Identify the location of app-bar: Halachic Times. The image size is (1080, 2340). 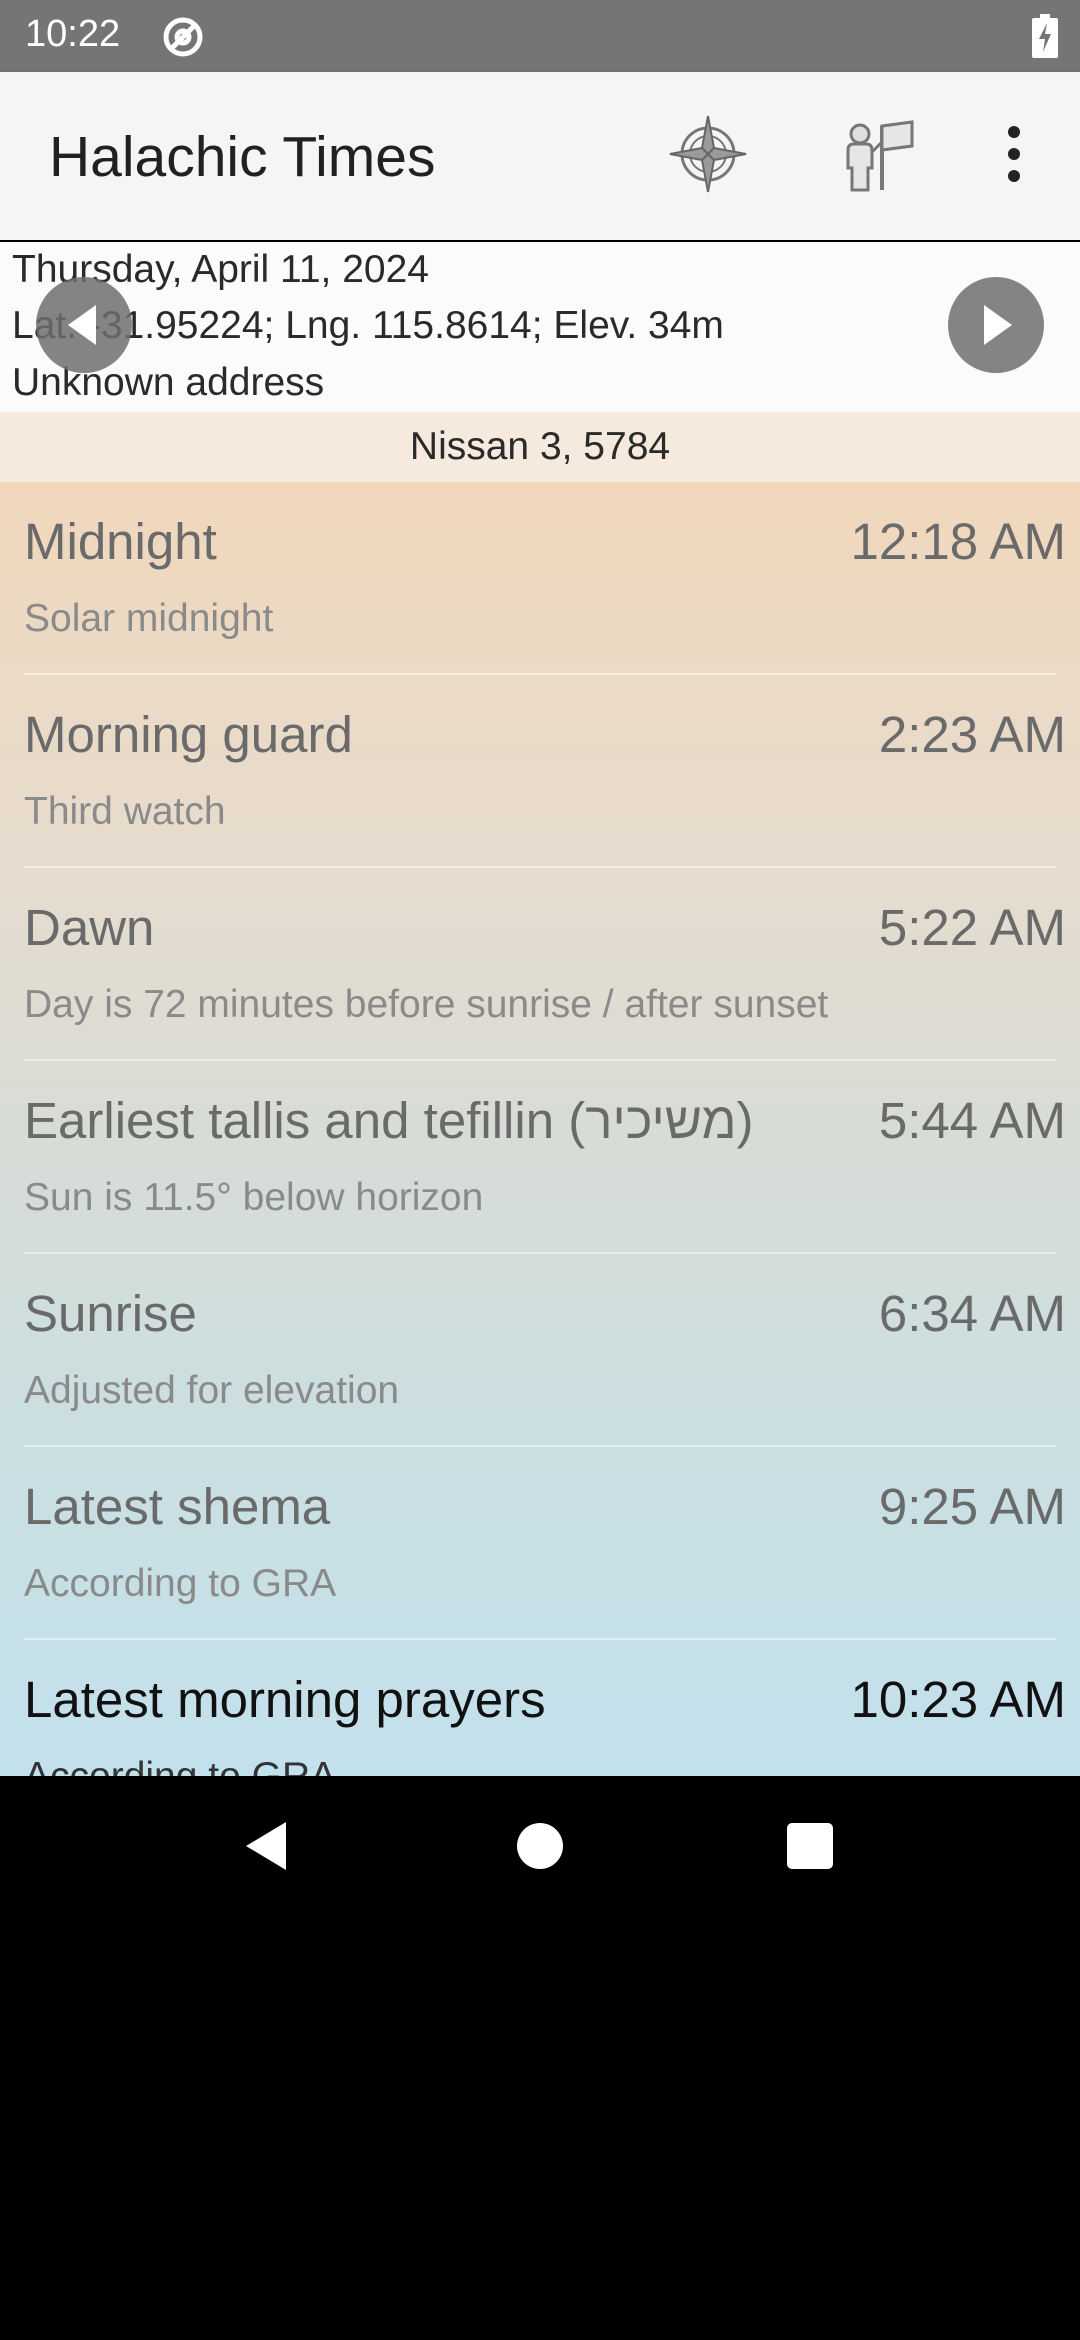
(540, 156).